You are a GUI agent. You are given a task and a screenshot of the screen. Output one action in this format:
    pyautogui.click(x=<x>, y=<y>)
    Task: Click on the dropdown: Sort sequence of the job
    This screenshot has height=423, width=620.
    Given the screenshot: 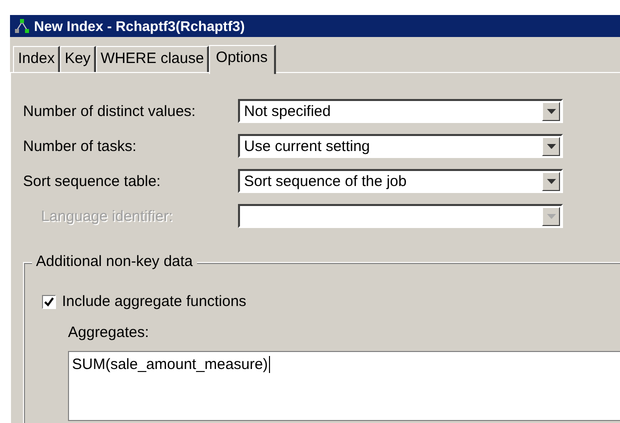 What is the action you would take?
    pyautogui.click(x=400, y=181)
    